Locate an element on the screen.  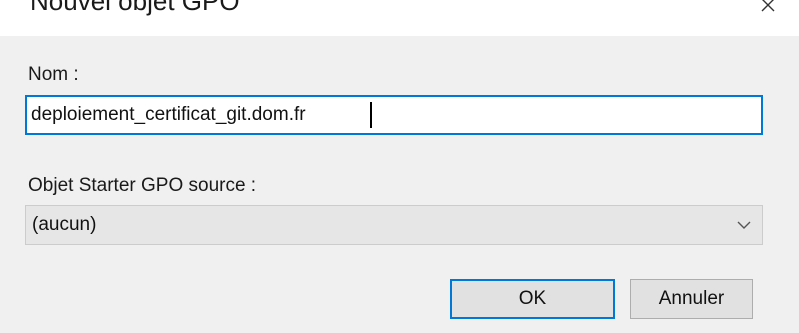
close-button is located at coordinates (768, 8).